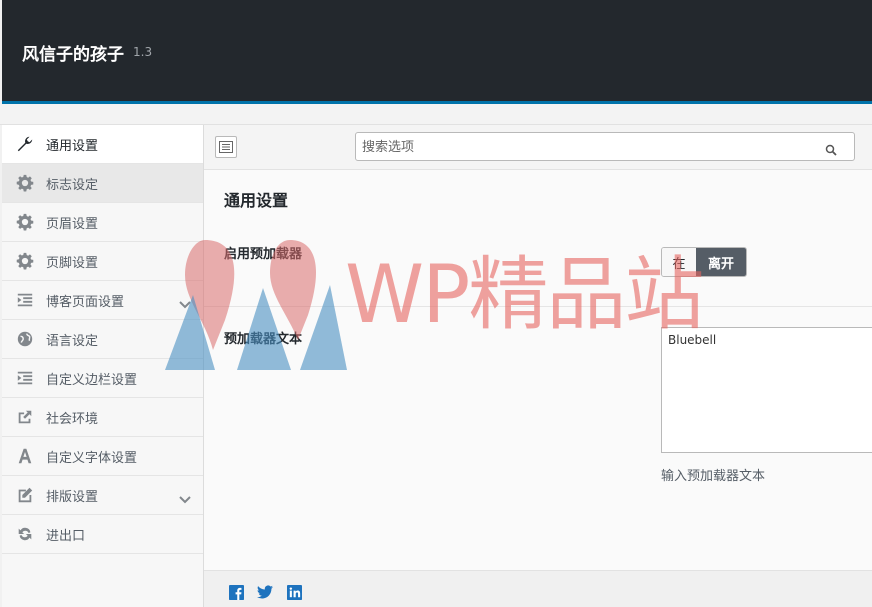 This screenshot has width=872, height=607. What do you see at coordinates (72, 419) in the screenshot?
I see `sidebar-item-label: 社会环境` at bounding box center [72, 419].